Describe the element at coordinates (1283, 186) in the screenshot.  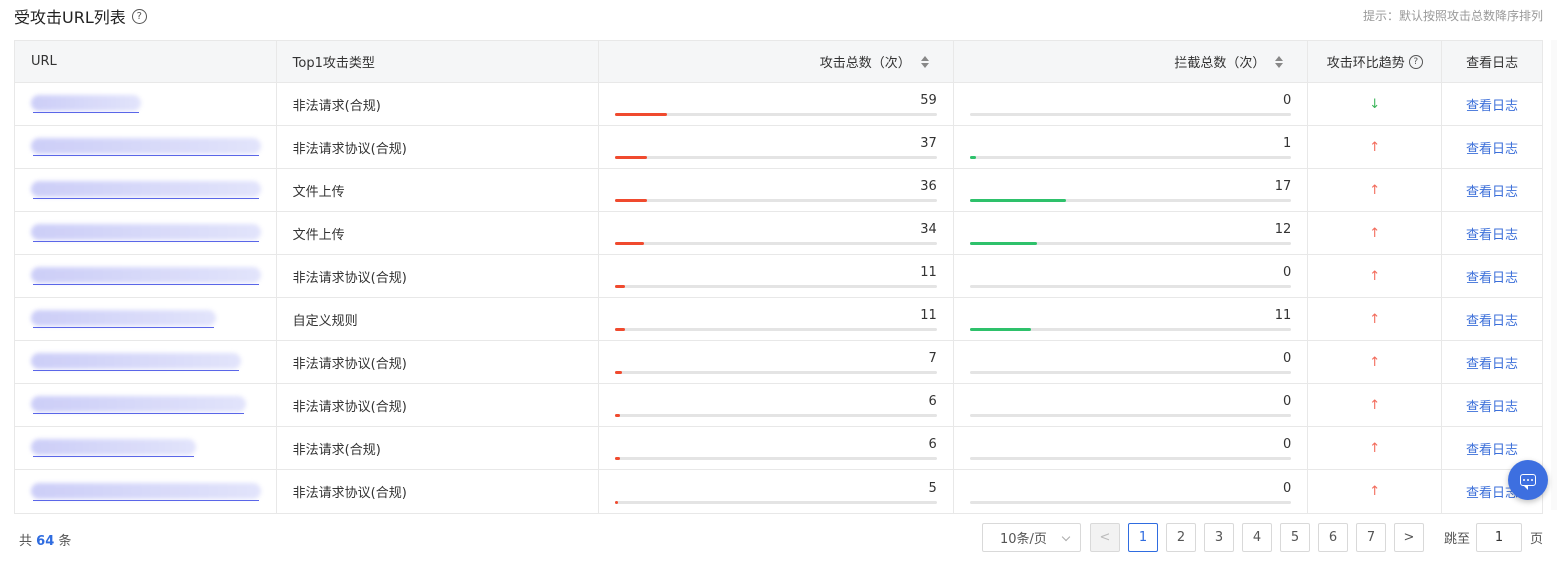
I see `block-count-value: 17` at that location.